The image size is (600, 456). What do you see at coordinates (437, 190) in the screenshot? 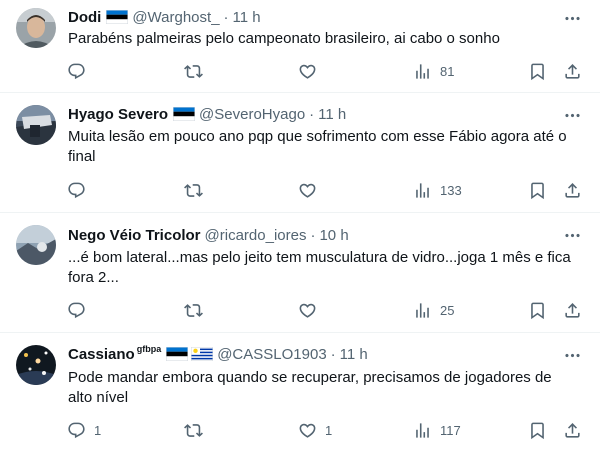
I see `views-button: 133` at bounding box center [437, 190].